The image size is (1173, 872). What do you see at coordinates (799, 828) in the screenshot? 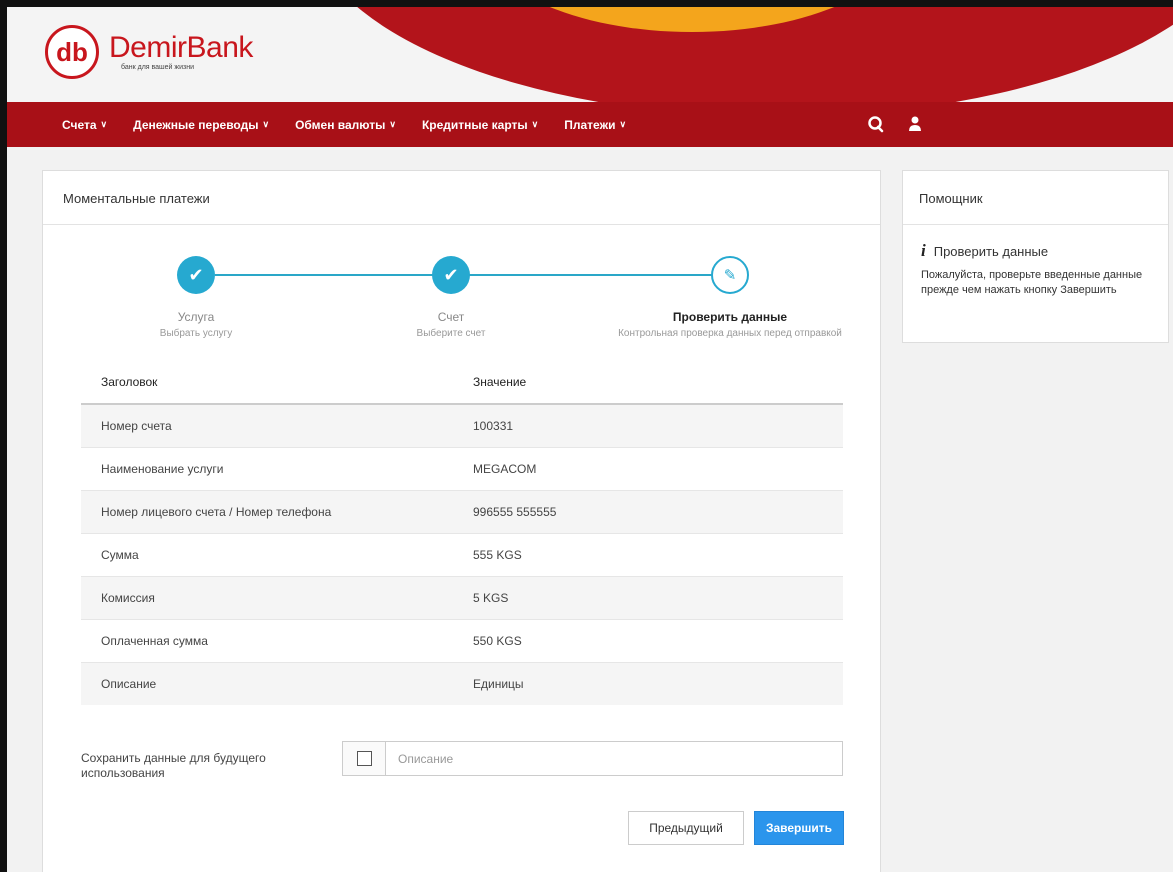
I see `finish-button: Завершить` at bounding box center [799, 828].